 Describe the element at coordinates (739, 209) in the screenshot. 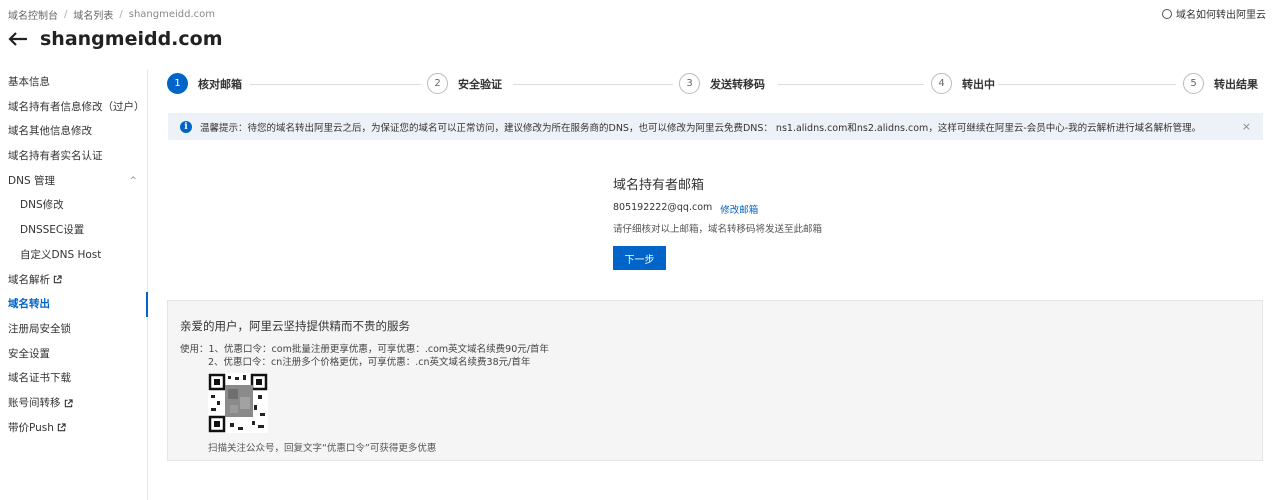

I see `change-email-link: 修改邮箱` at that location.